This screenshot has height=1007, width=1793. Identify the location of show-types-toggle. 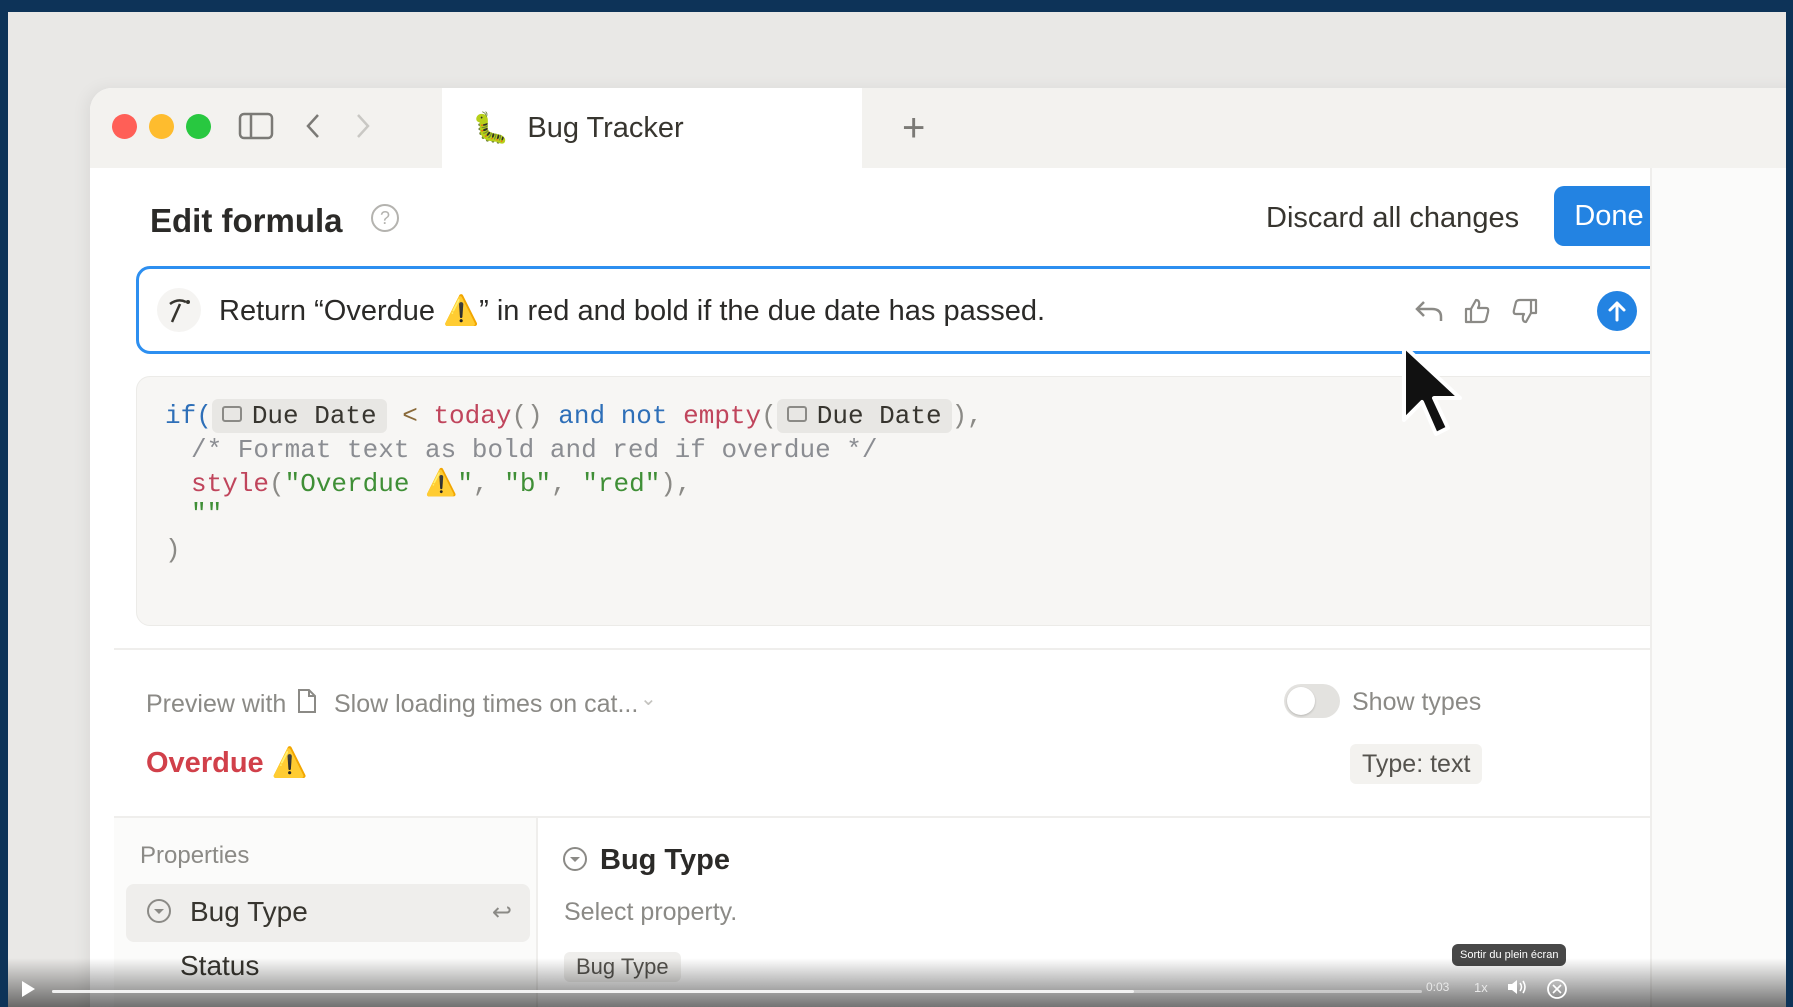
(1312, 701).